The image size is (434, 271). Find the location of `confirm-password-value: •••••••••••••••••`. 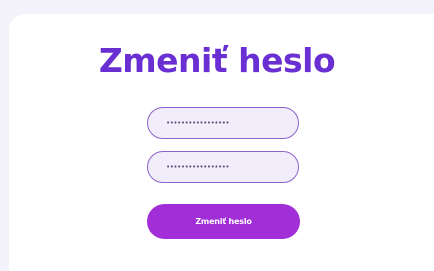

confirm-password-value: ••••••••••••••••• is located at coordinates (198, 167).